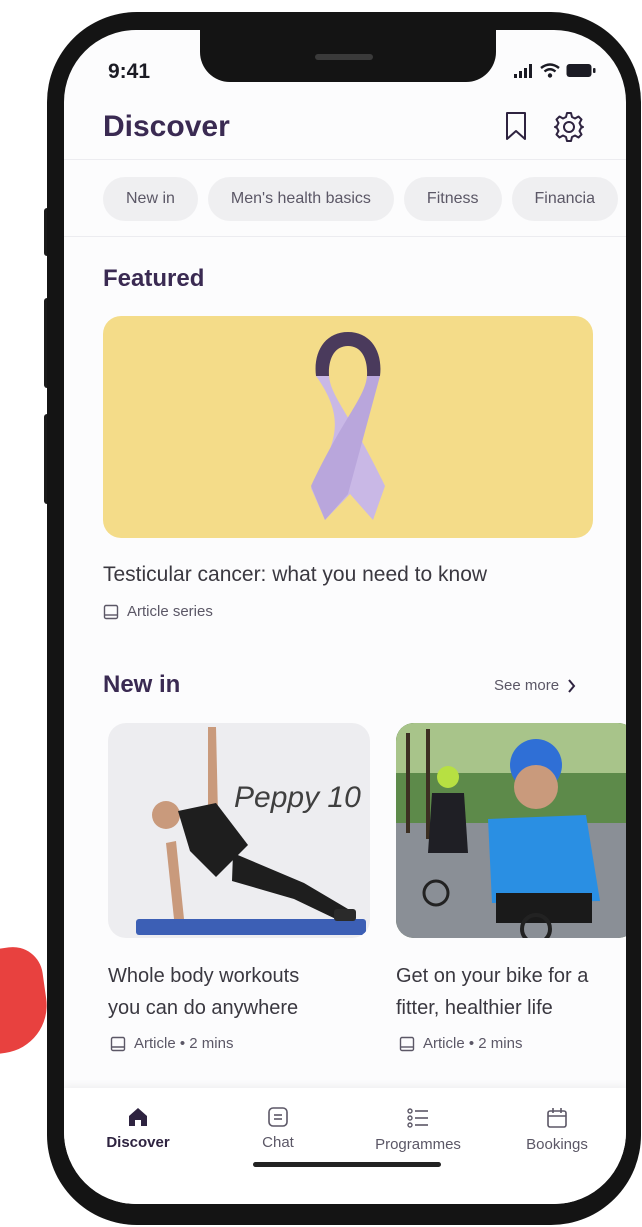 The height and width of the screenshot is (1227, 642). What do you see at coordinates (295, 575) in the screenshot?
I see `featured-card-title: Testicular cancer: what you need to know` at bounding box center [295, 575].